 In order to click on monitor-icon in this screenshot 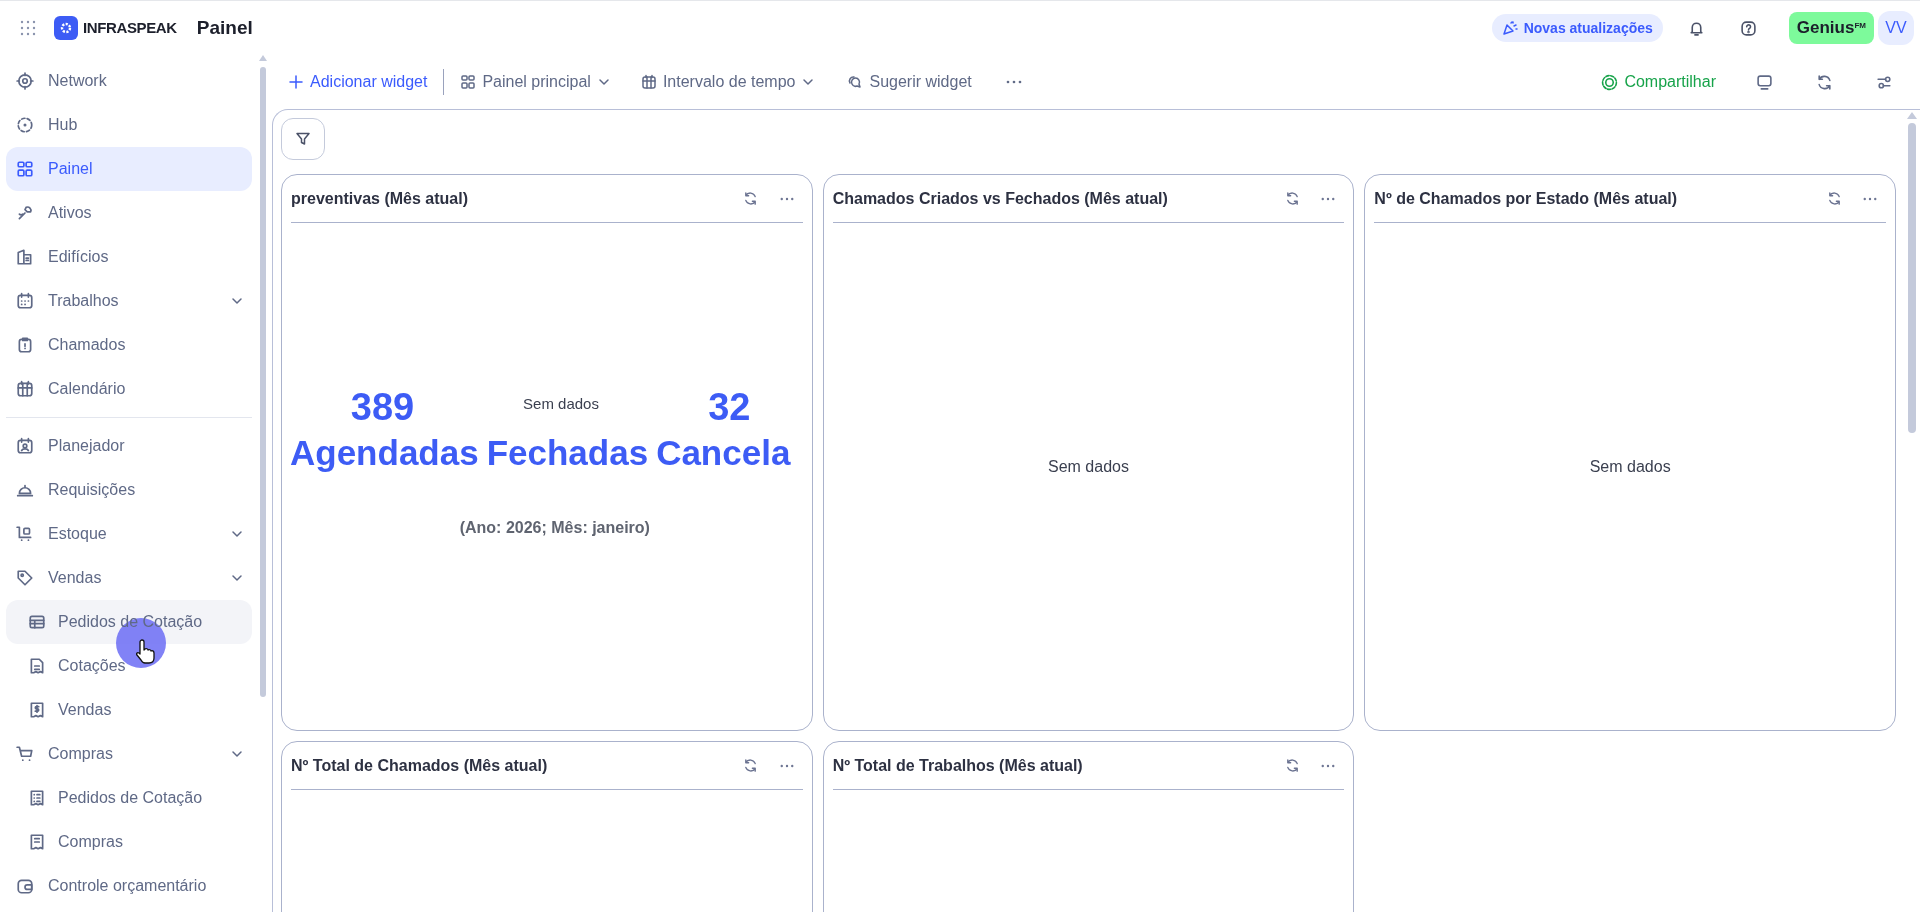, I will do `click(1764, 82)`.